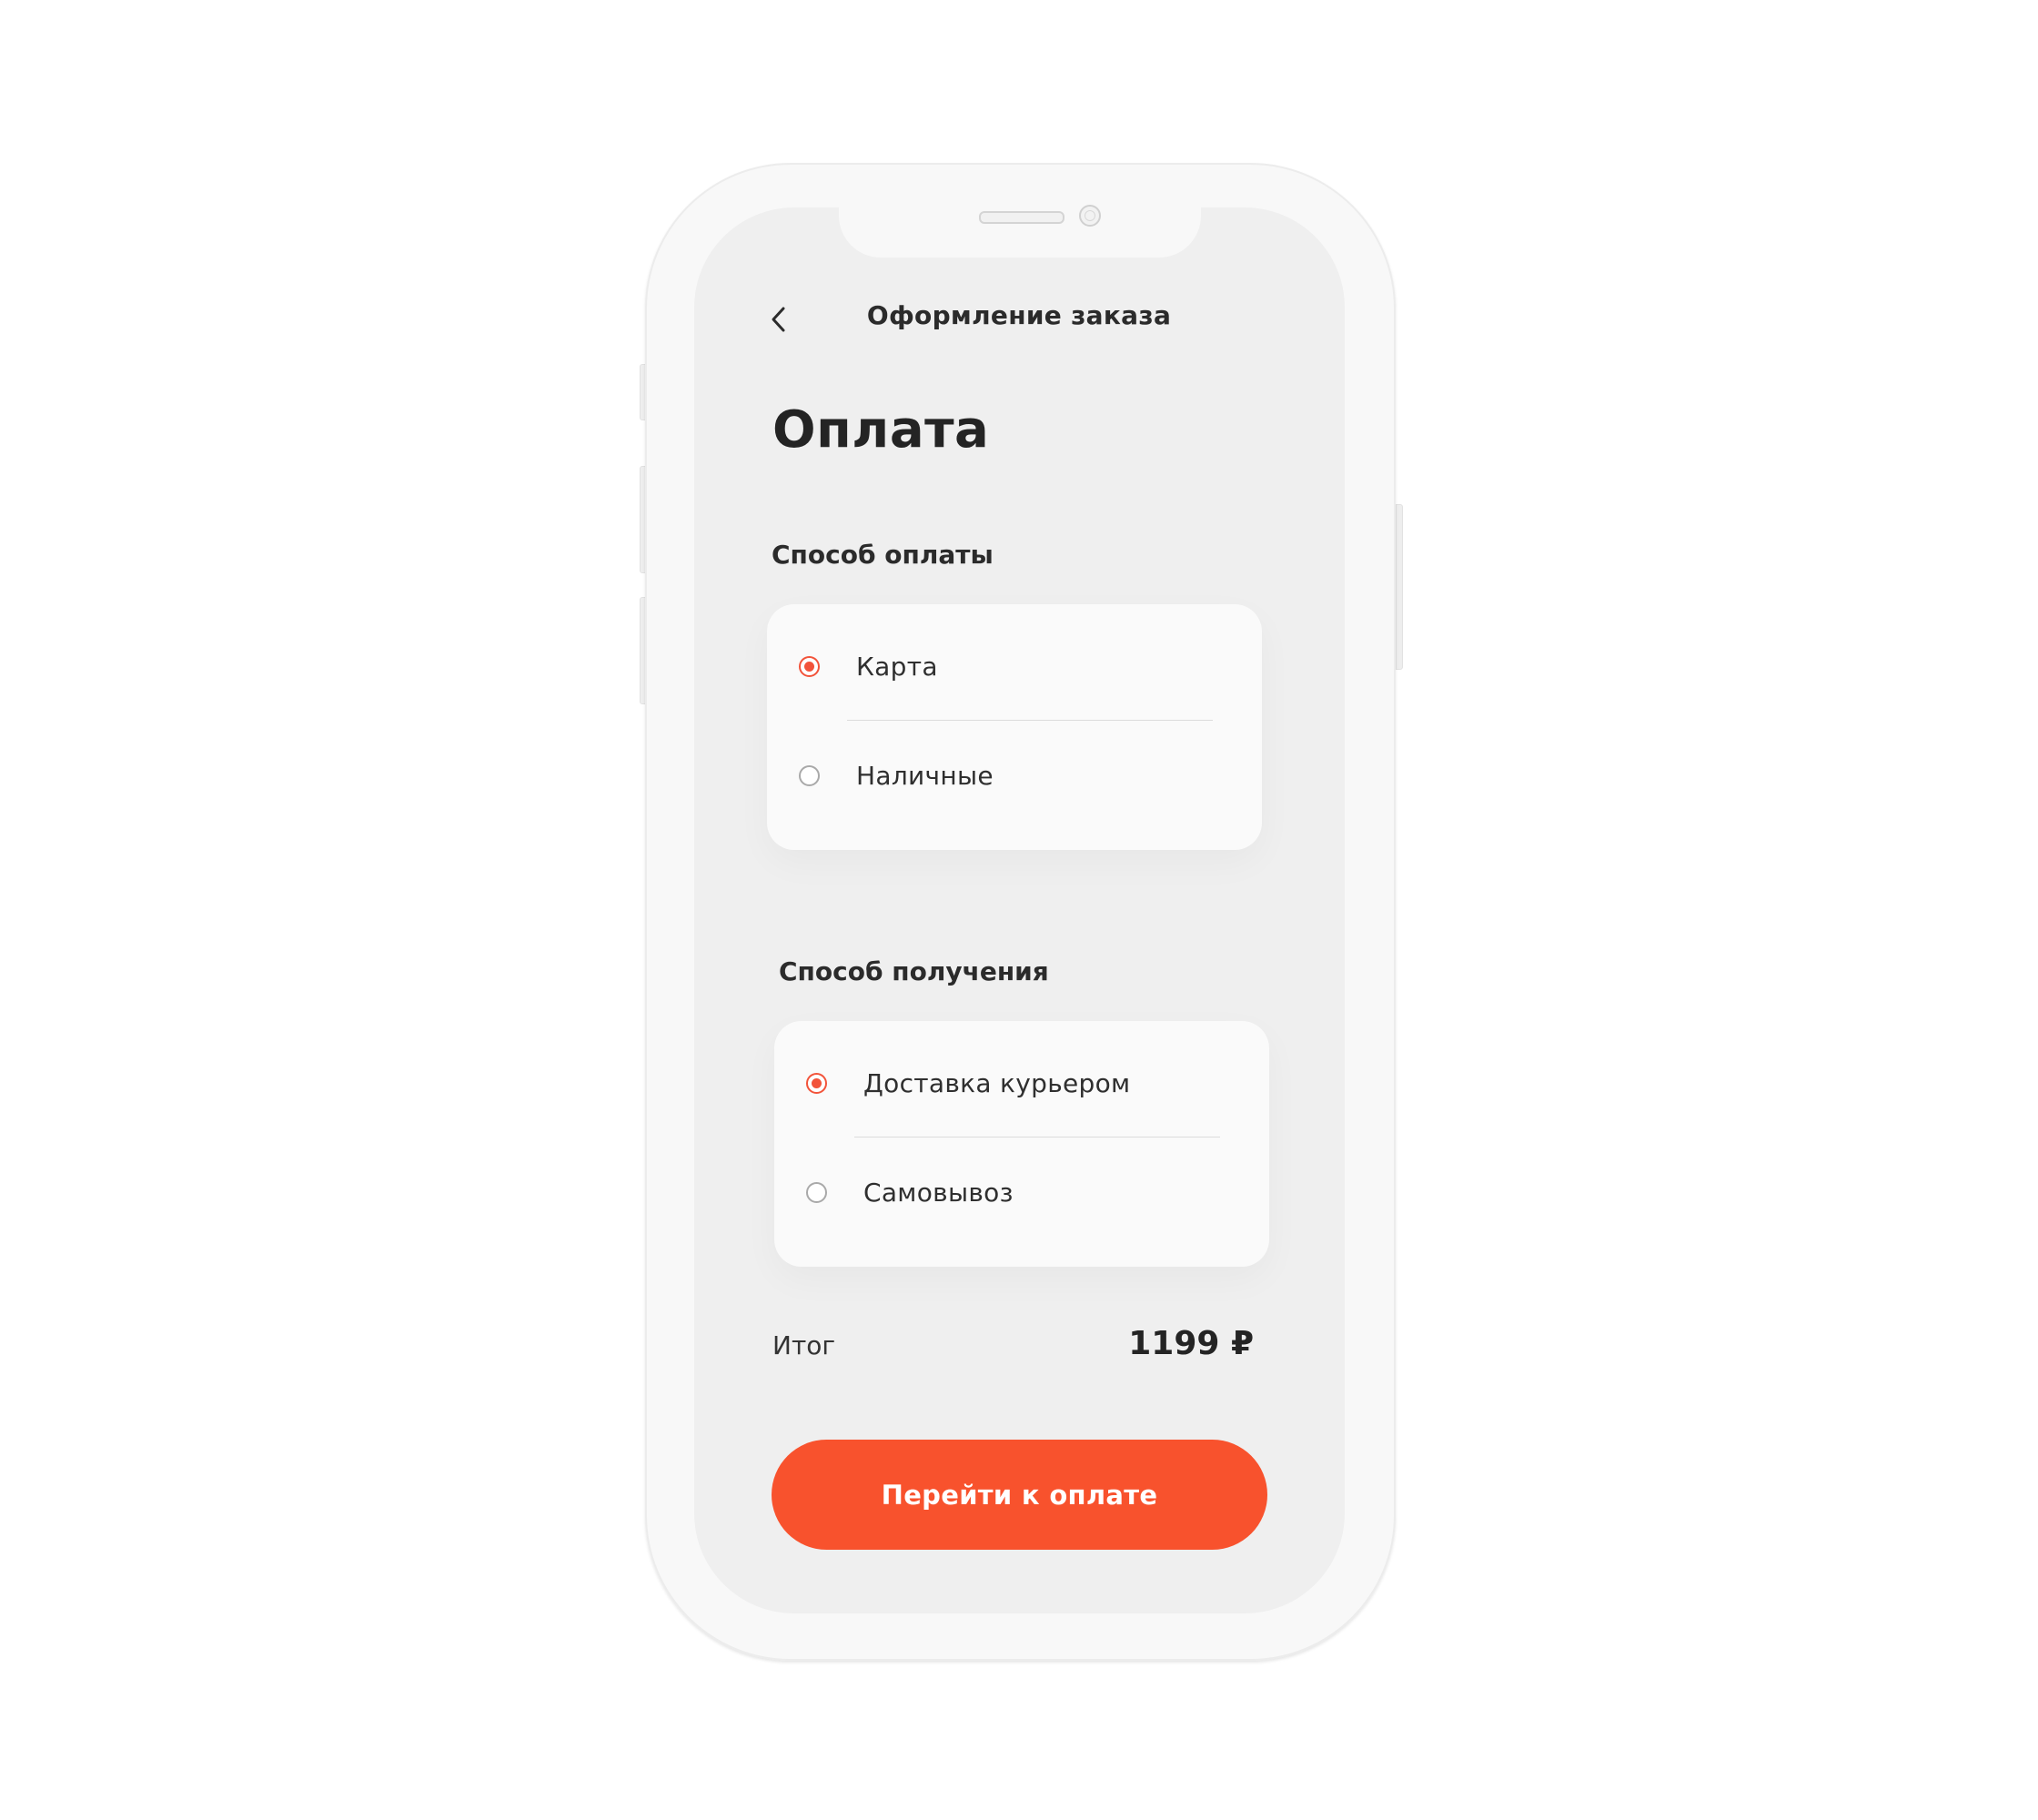 This screenshot has width=2038, height=1820. Describe the element at coordinates (804, 1345) in the screenshot. I see `total-label: Итог` at that location.